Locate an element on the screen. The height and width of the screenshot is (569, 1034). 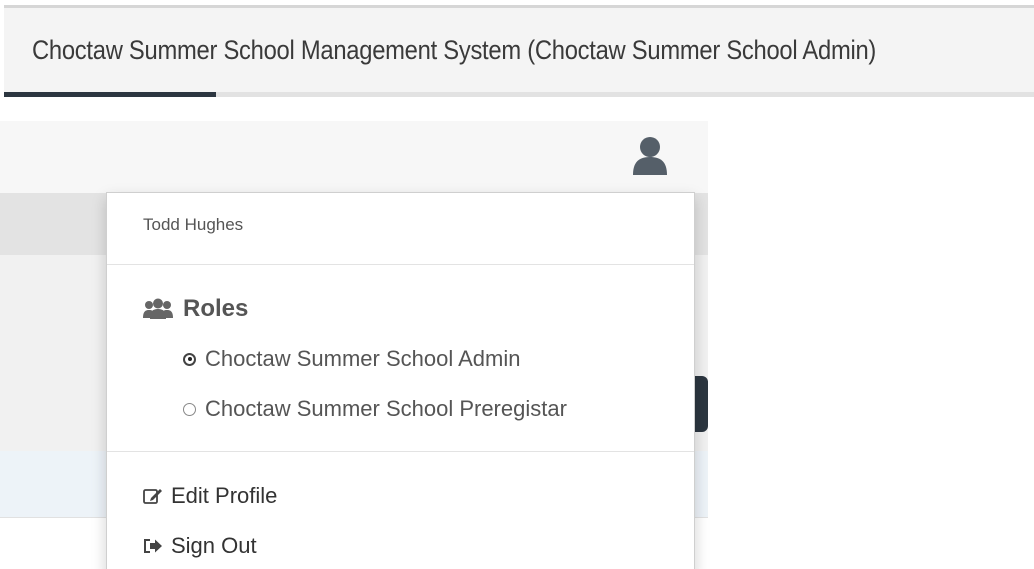
sign-out-label: Sign Out is located at coordinates (214, 545).